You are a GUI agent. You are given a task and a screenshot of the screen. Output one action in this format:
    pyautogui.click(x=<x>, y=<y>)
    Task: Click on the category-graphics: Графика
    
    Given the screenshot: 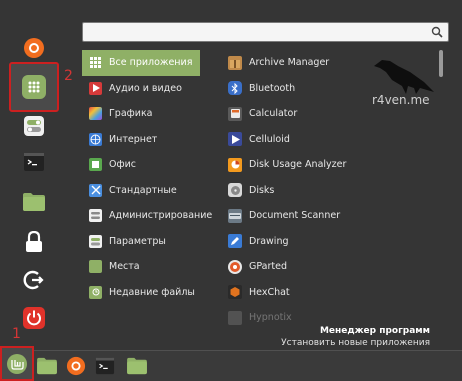 What is the action you would take?
    pyautogui.click(x=141, y=114)
    